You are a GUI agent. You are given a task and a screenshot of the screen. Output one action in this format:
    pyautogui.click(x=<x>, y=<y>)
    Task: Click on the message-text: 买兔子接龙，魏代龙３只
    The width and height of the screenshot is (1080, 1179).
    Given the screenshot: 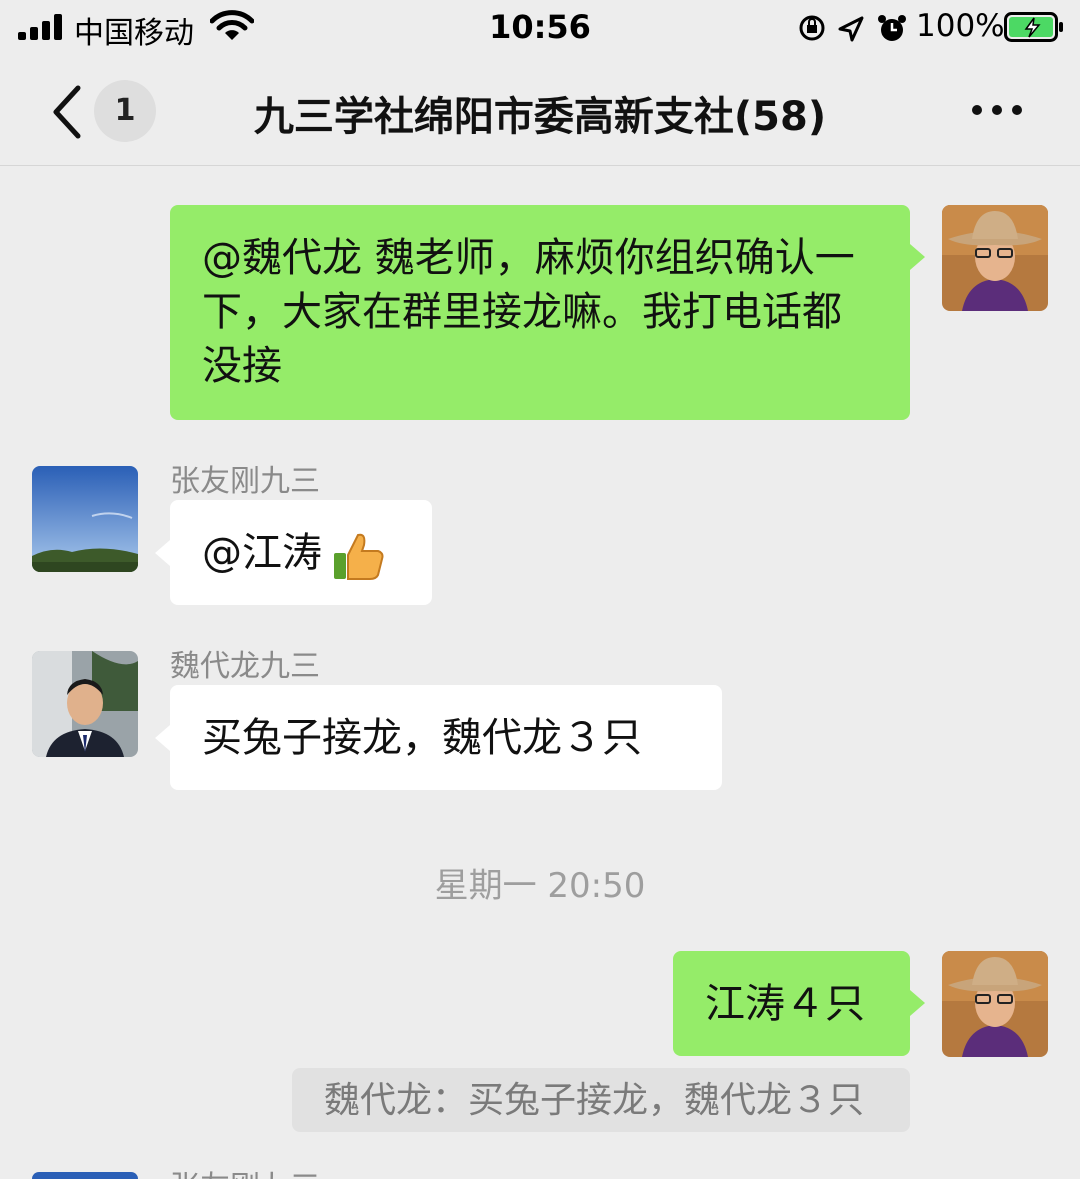 What is the action you would take?
    pyautogui.click(x=422, y=738)
    